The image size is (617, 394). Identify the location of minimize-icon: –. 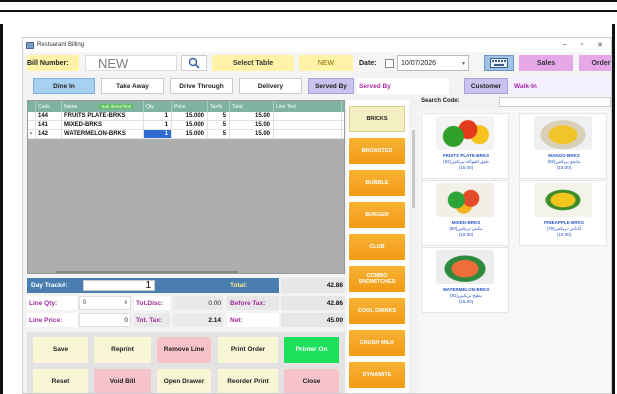
(565, 45).